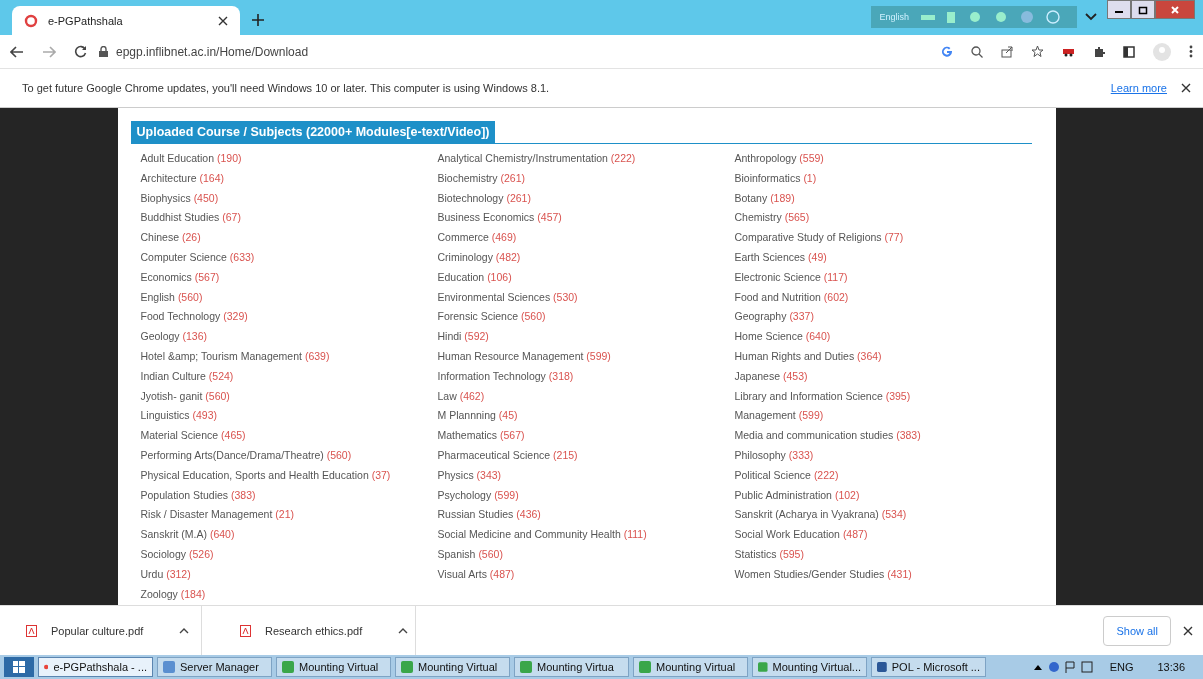  What do you see at coordinates (507, 455) in the screenshot?
I see `subject-link: Pharmaceutical Science (215)` at bounding box center [507, 455].